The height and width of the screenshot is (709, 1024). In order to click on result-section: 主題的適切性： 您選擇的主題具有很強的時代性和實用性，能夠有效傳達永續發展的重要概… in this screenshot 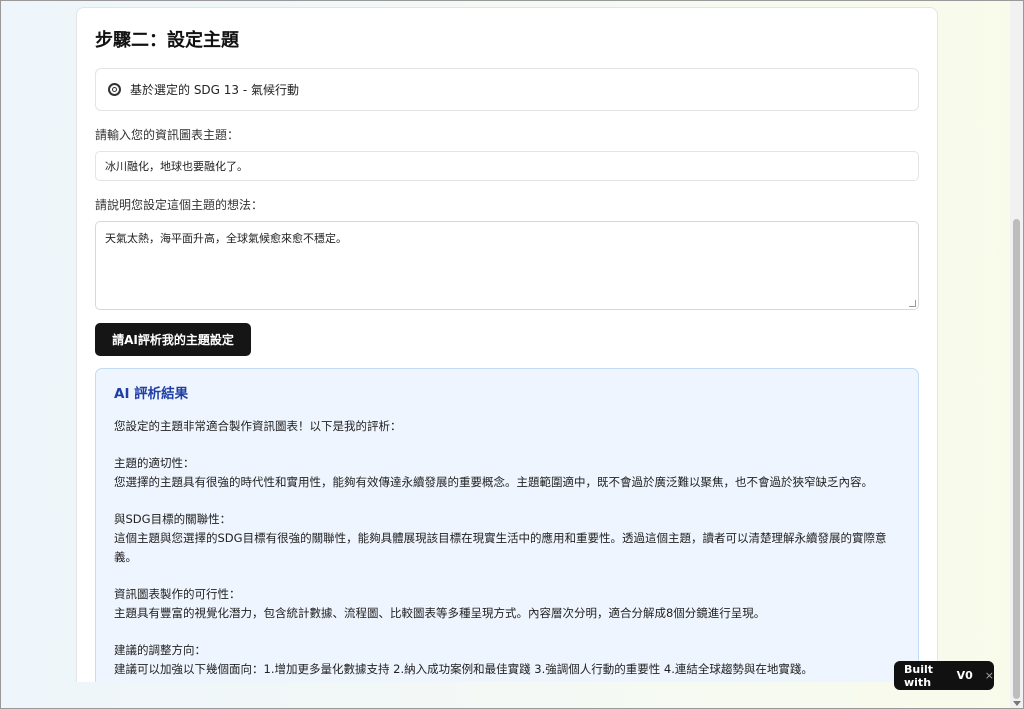, I will do `click(507, 473)`.